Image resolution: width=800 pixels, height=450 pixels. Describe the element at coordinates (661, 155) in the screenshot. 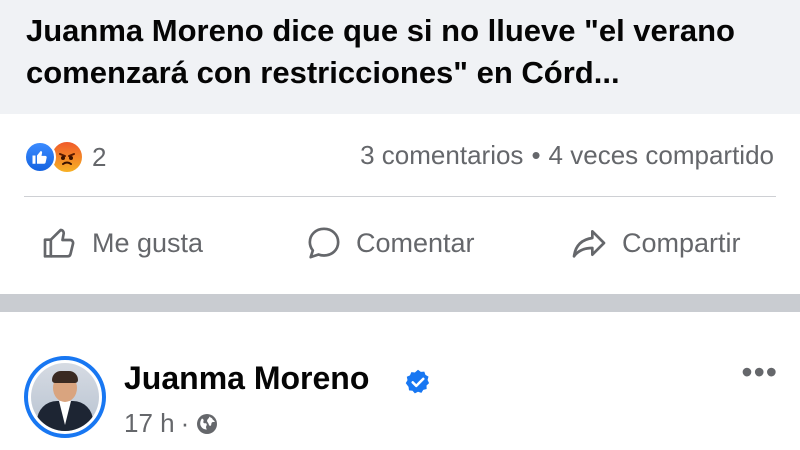

I see `shares-count-link: 4 veces compartido` at that location.